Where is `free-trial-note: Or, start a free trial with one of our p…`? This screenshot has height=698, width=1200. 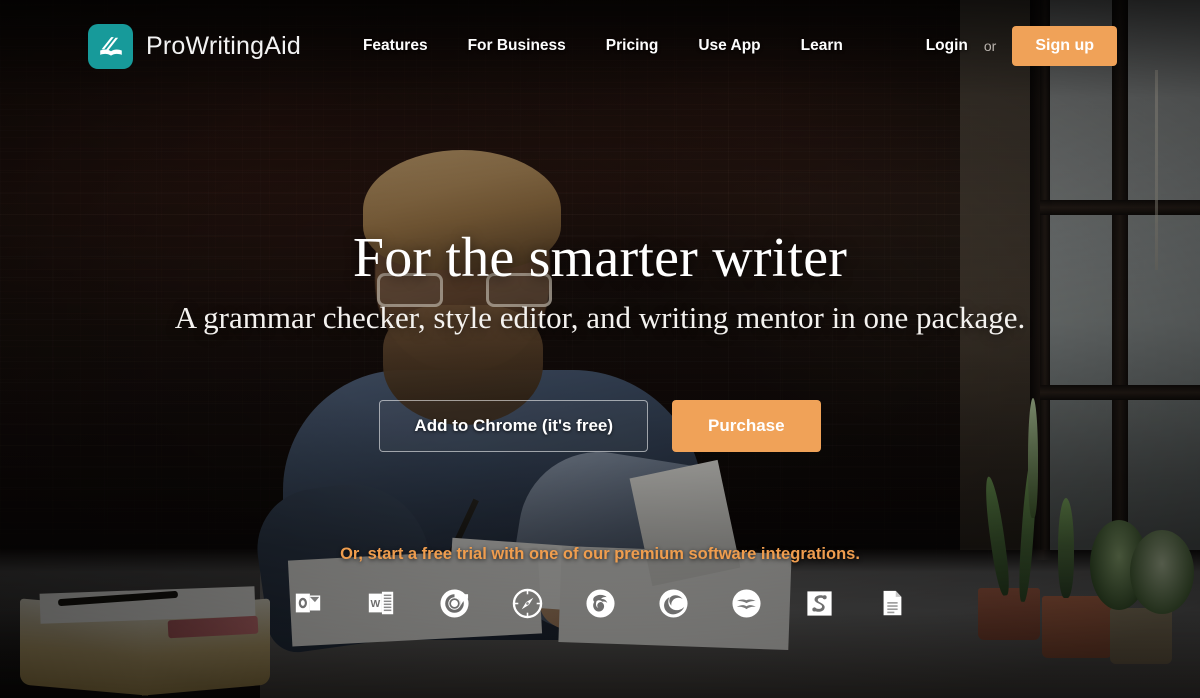 free-trial-note: Or, start a free trial with one of our p… is located at coordinates (600, 554).